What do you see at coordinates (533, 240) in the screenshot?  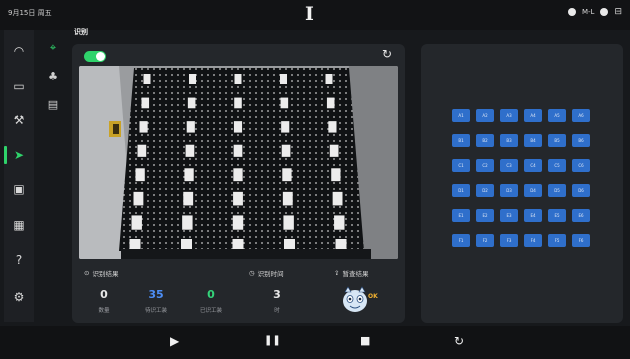 I see `slot-f4: F4` at bounding box center [533, 240].